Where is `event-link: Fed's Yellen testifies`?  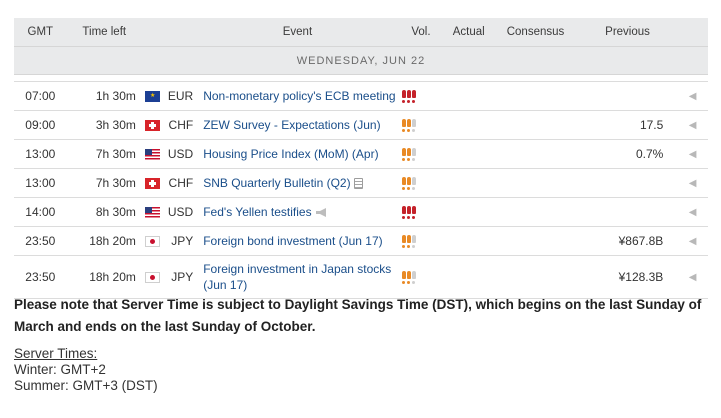 event-link: Fed's Yellen testifies is located at coordinates (254, 212).